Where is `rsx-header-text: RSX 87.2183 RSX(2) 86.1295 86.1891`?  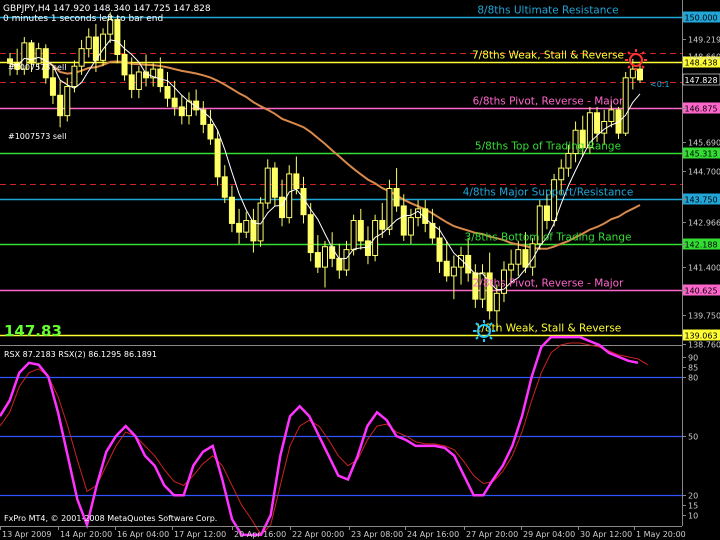 rsx-header-text: RSX 87.2183 RSX(2) 86.1295 86.1891 is located at coordinates (80, 354).